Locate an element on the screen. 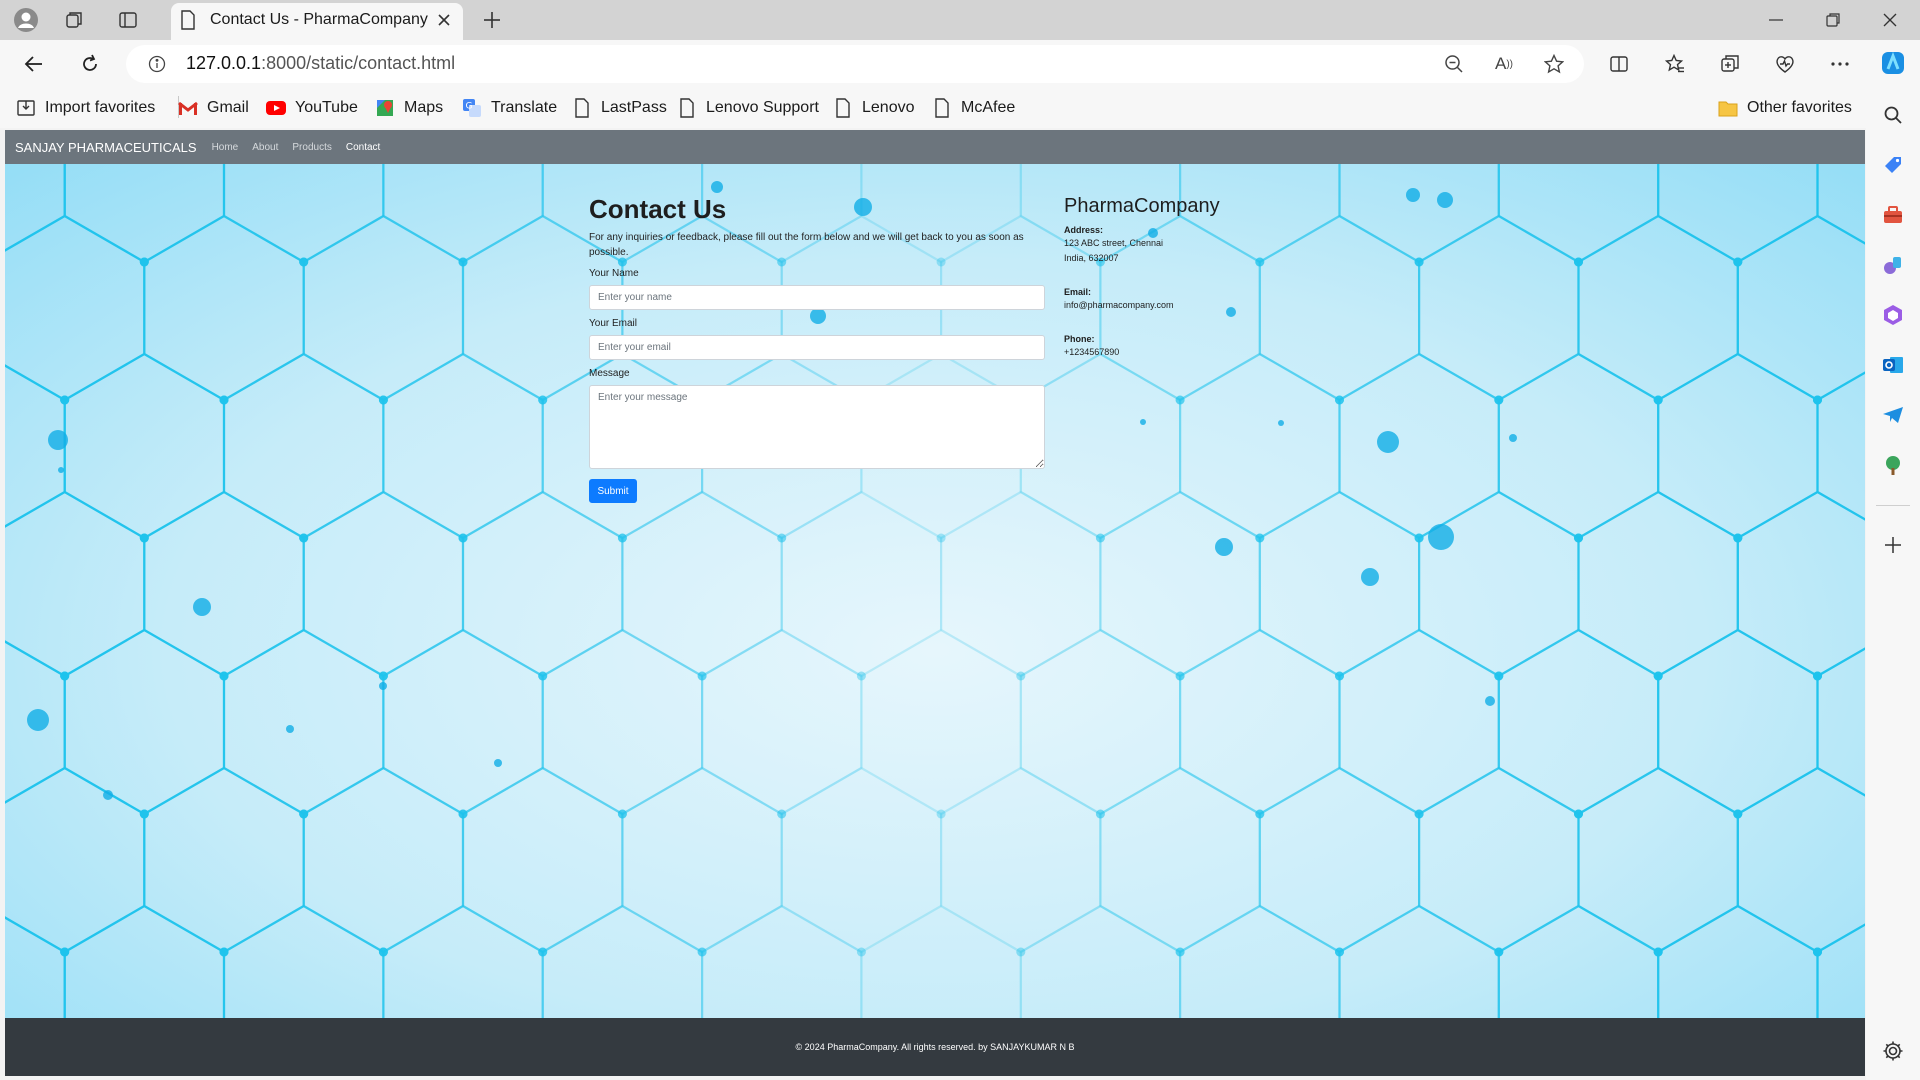 This screenshot has height=1080, width=1920. svg-text: G is located at coordinates (469, 107).